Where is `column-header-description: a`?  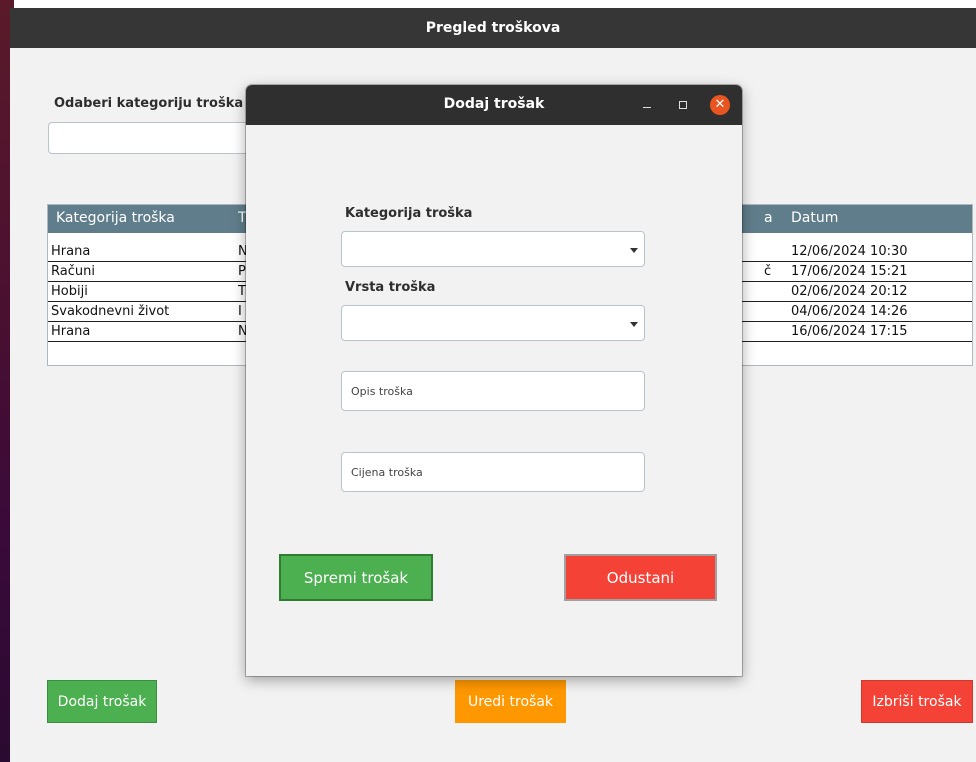
column-header-description: a is located at coordinates (768, 218).